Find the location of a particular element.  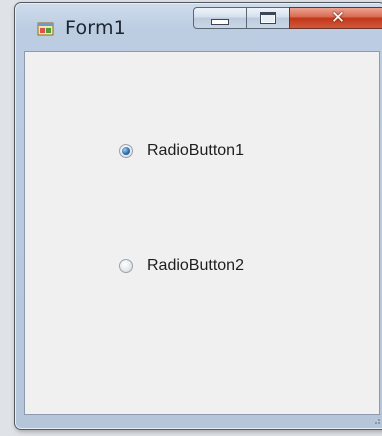

close-icon: ✕ is located at coordinates (338, 17).